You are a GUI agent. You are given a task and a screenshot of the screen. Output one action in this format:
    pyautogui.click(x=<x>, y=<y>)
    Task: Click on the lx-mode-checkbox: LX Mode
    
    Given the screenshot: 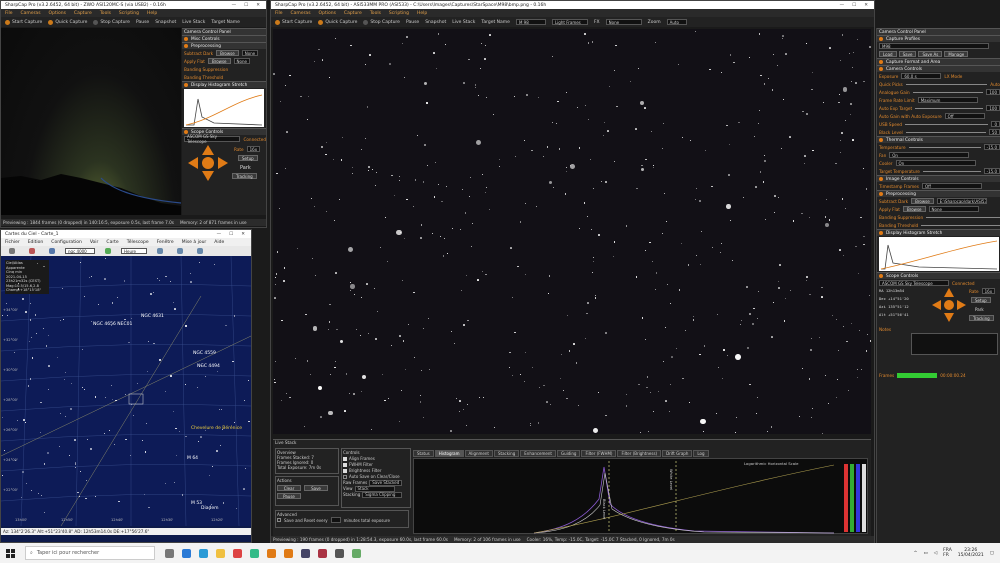 What is the action you would take?
    pyautogui.click(x=953, y=76)
    